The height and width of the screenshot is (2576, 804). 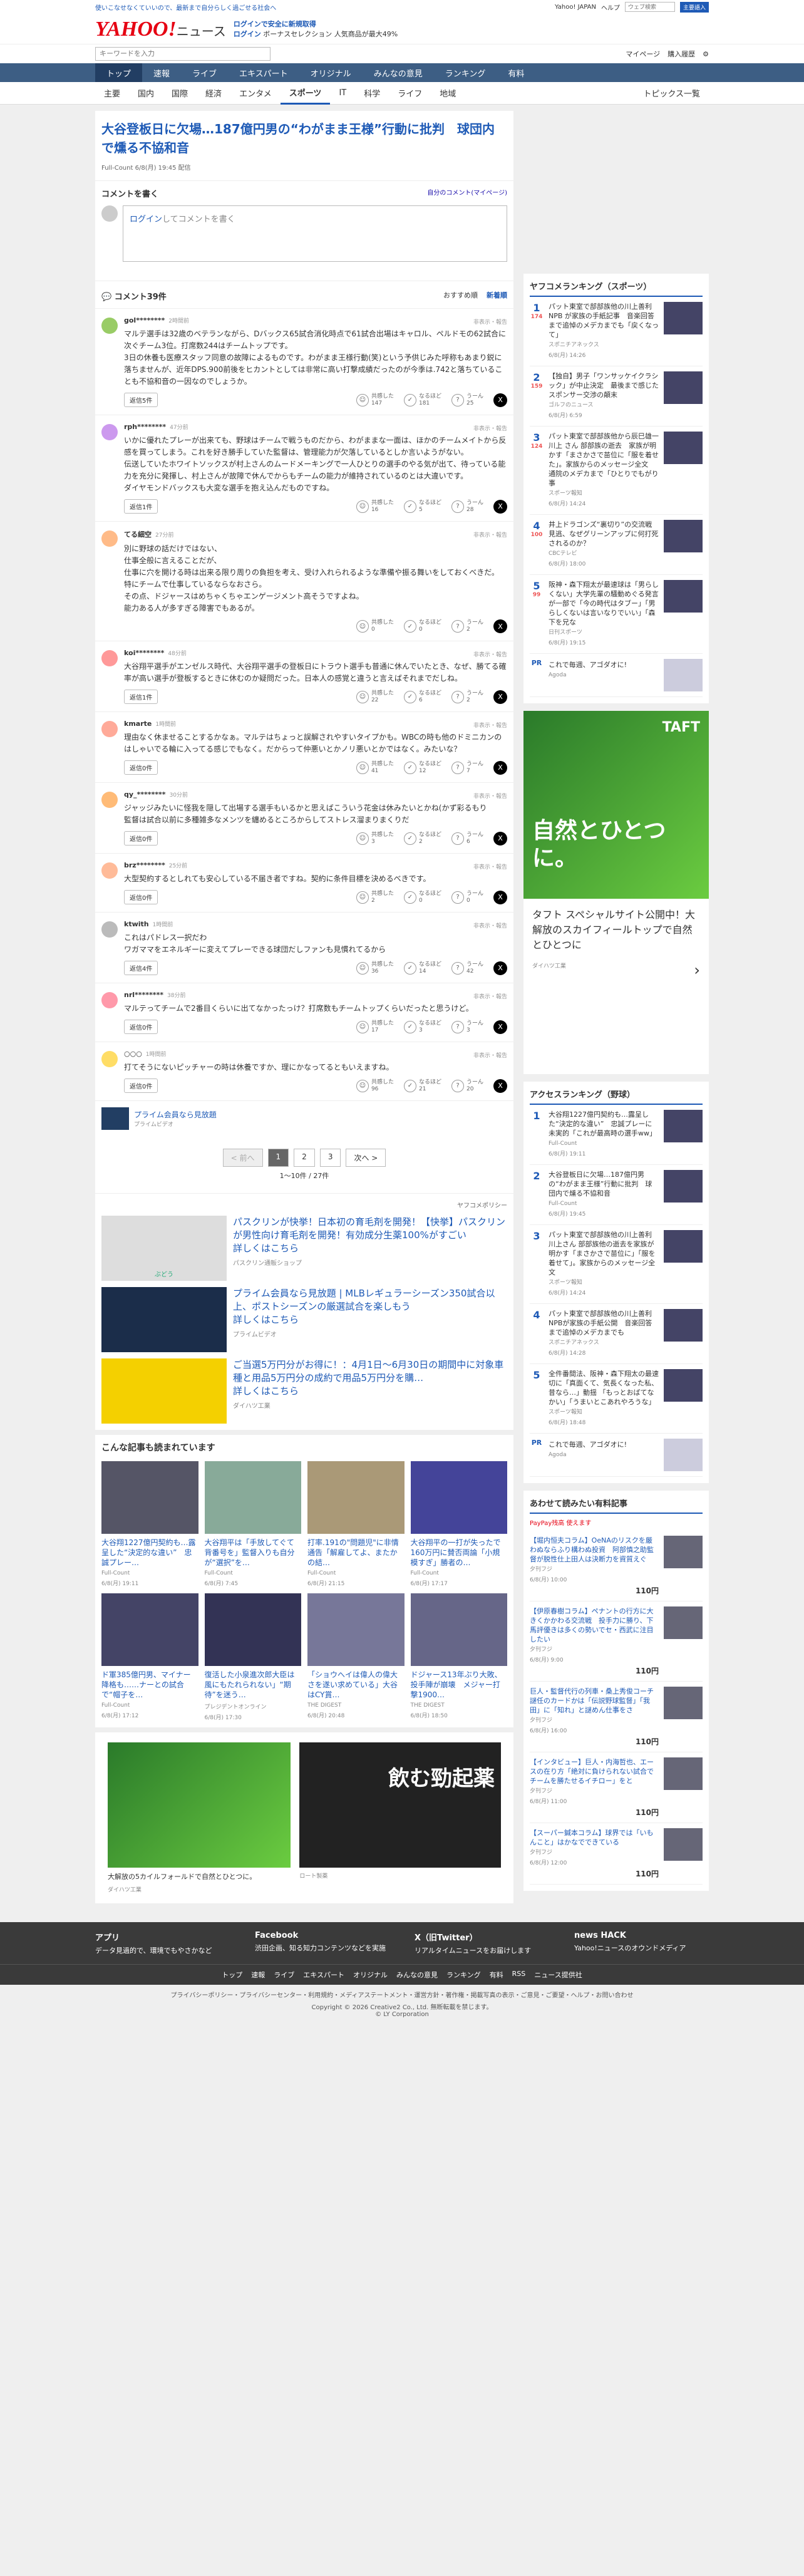 What do you see at coordinates (304, 1158) in the screenshot?
I see `page-2-button: 2` at bounding box center [304, 1158].